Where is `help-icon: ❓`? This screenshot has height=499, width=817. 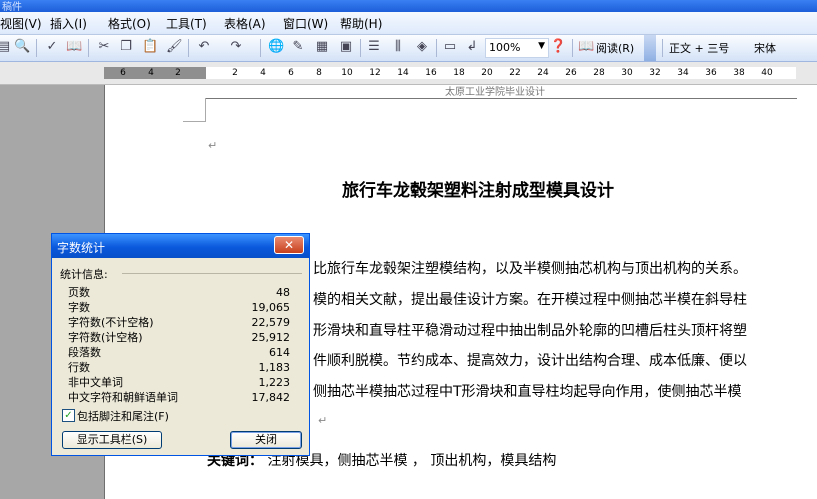
help-icon: ❓ is located at coordinates (558, 47).